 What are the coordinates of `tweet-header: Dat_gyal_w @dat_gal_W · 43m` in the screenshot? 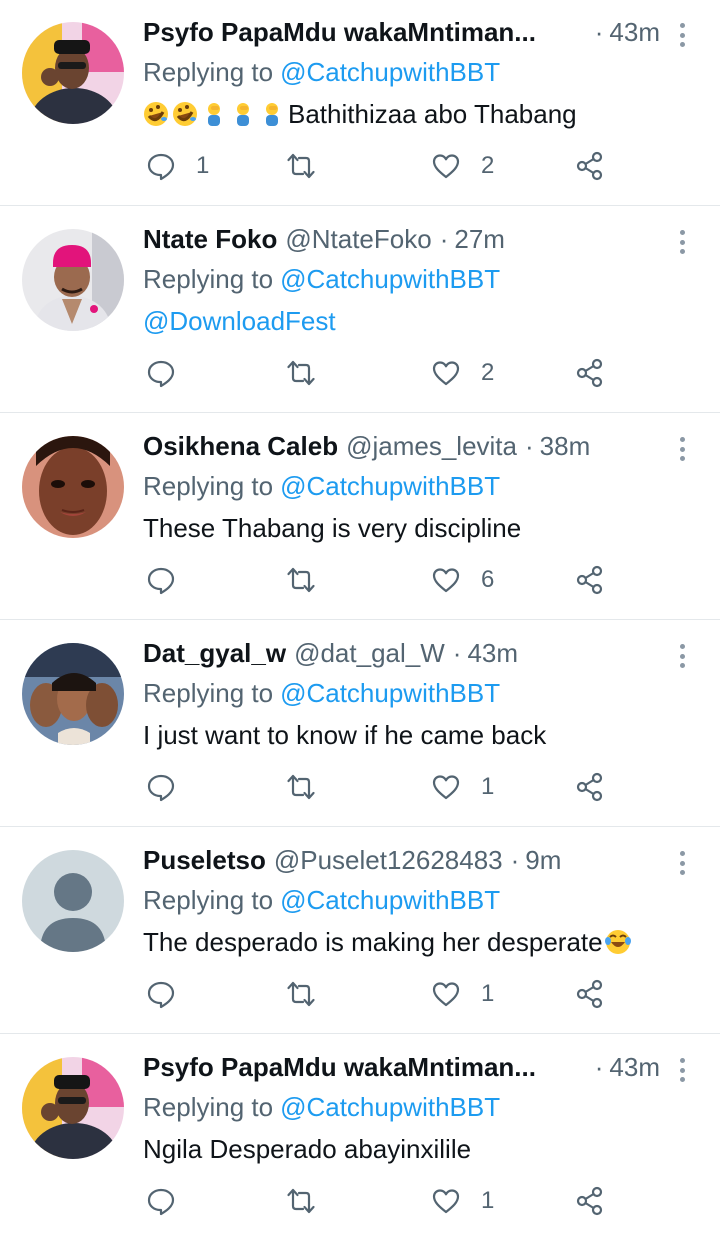 It's located at (401, 653).